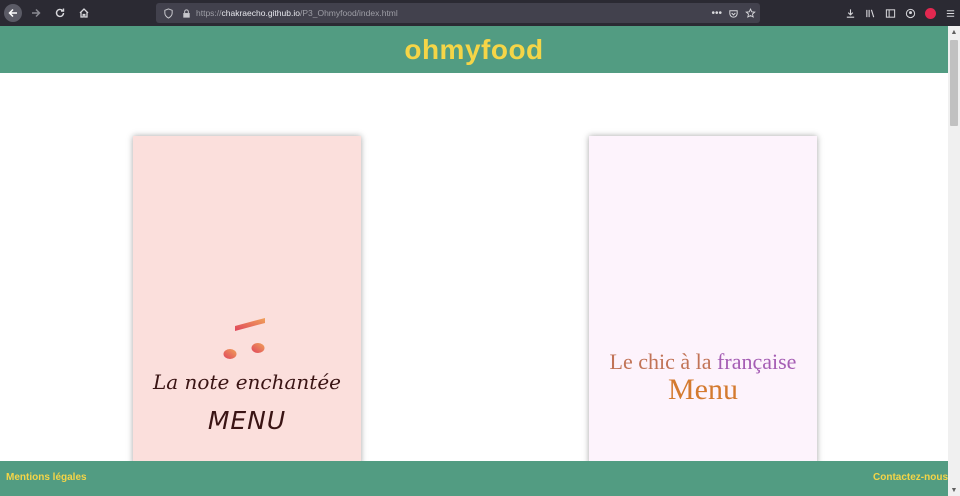 This screenshot has height=496, width=960. What do you see at coordinates (247, 382) in the screenshot?
I see `card-title: La note enchantée` at bounding box center [247, 382].